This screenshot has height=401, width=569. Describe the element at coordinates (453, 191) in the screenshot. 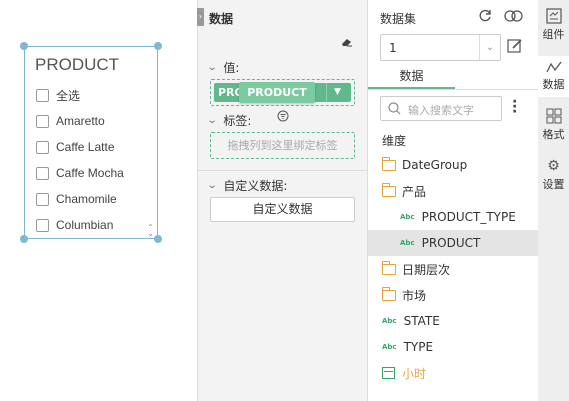

I see `tree-item-product-folder: 产品` at that location.